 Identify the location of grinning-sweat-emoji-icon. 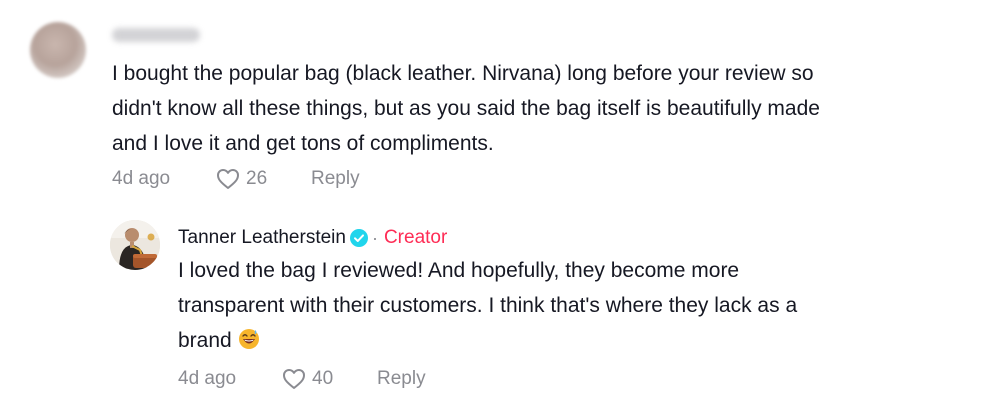
(248, 339).